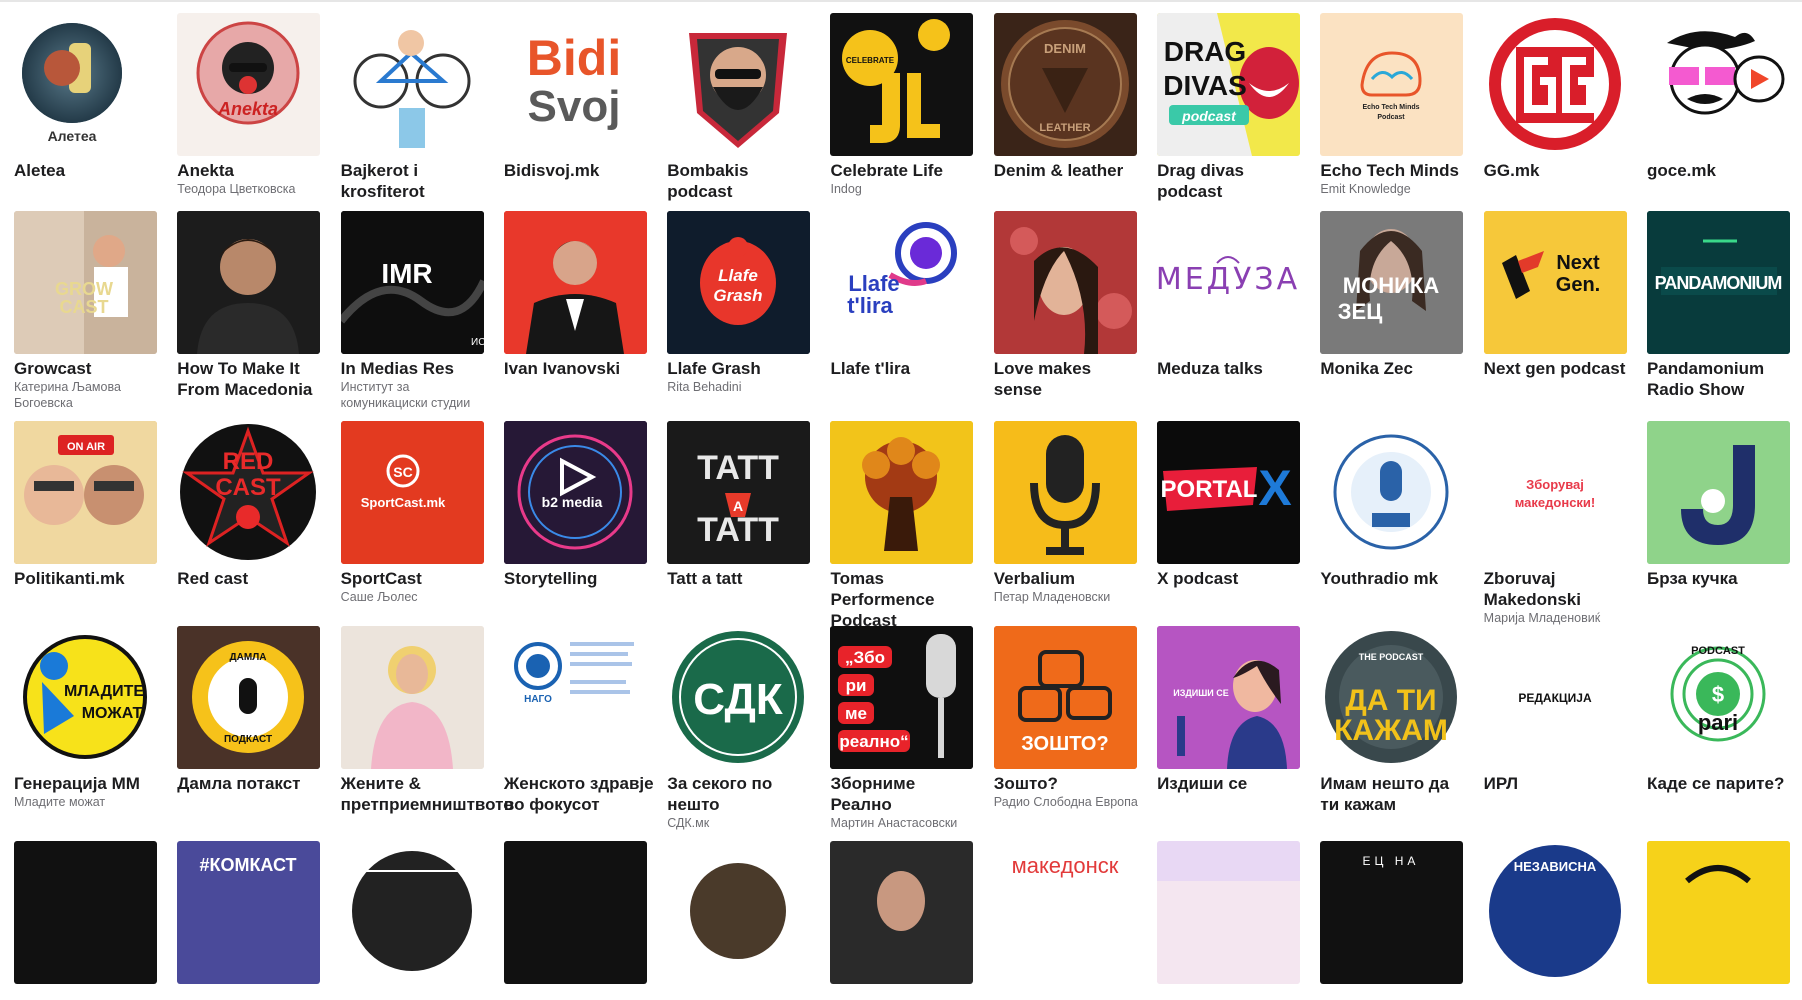  I want to click on podcast-artwork: ИЗДИШИ СЕ, so click(1229, 697).